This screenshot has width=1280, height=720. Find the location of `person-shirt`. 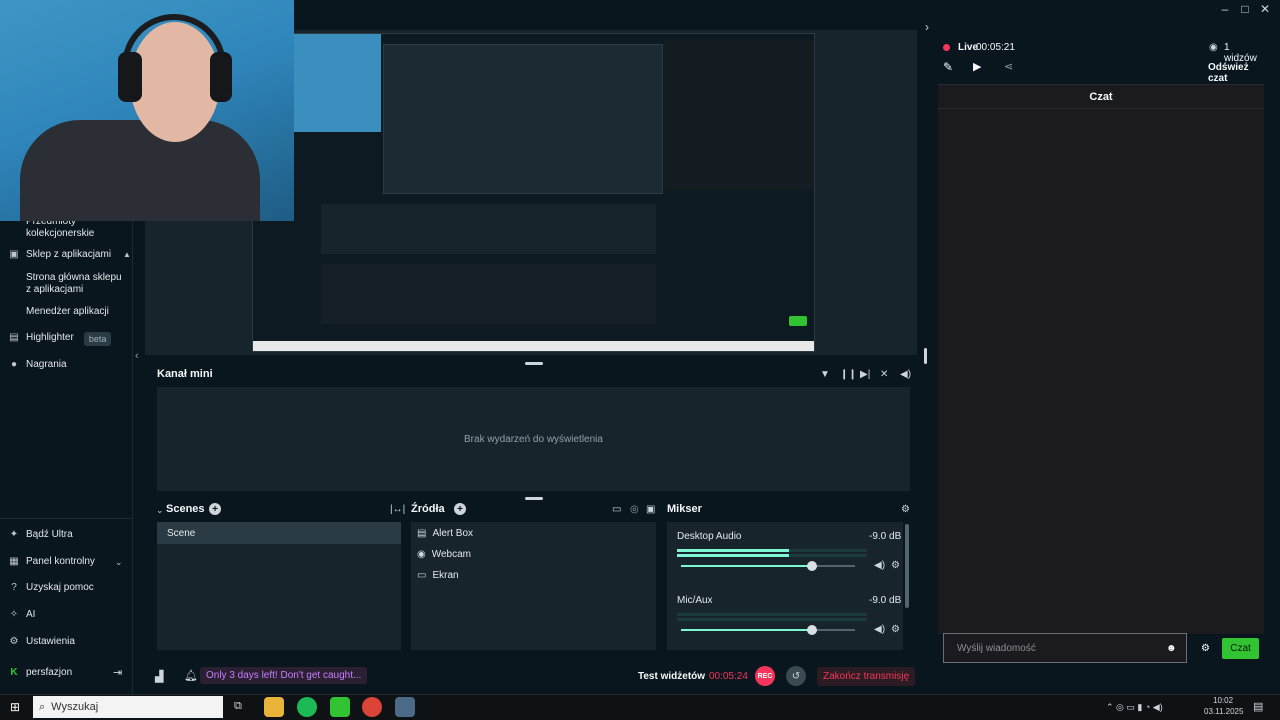

person-shirt is located at coordinates (140, 170).